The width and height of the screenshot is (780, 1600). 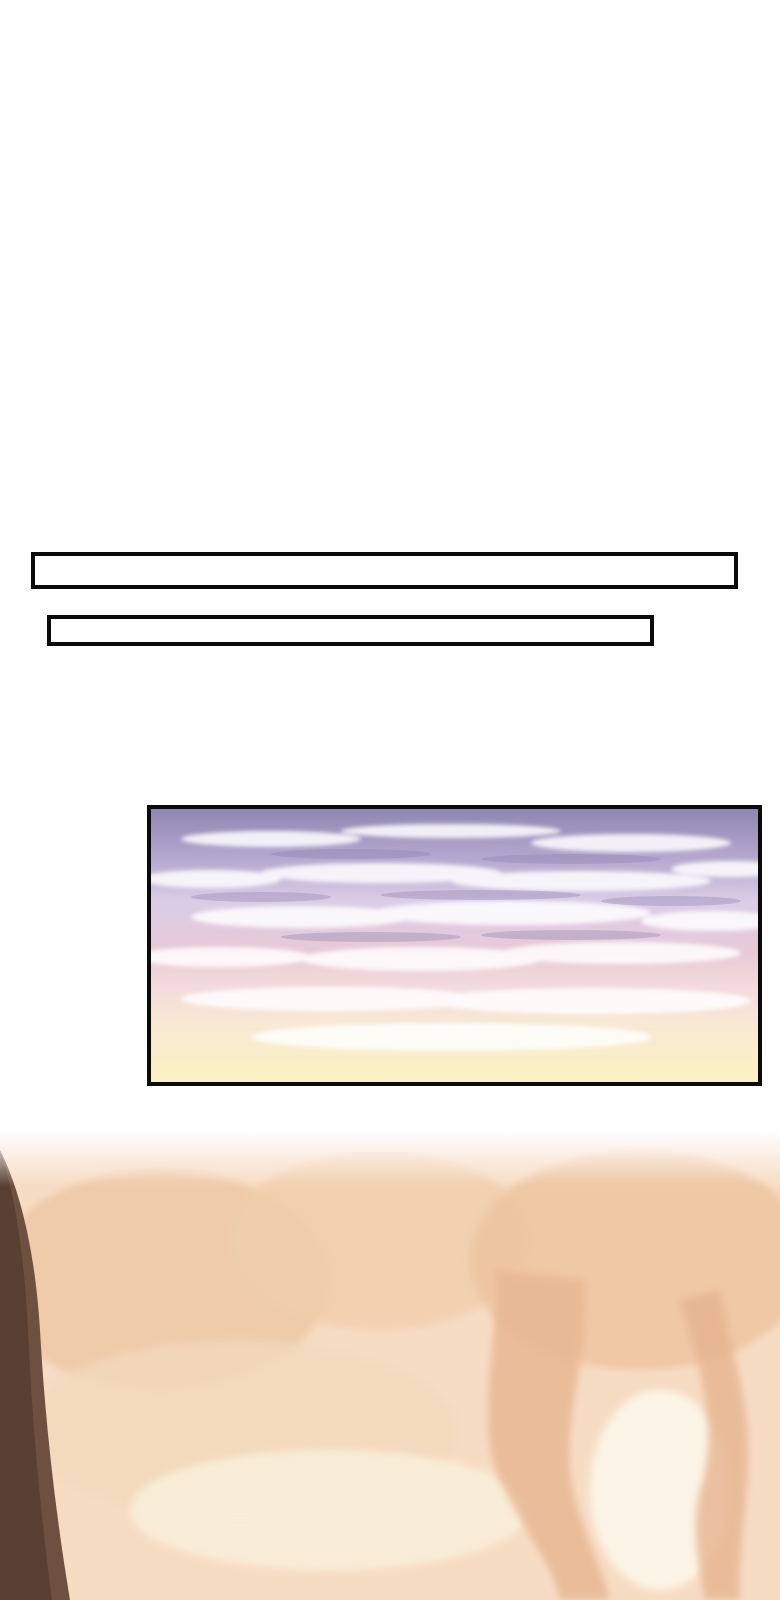 I want to click on sunset-sky-clouds-icon, so click(x=454, y=937).